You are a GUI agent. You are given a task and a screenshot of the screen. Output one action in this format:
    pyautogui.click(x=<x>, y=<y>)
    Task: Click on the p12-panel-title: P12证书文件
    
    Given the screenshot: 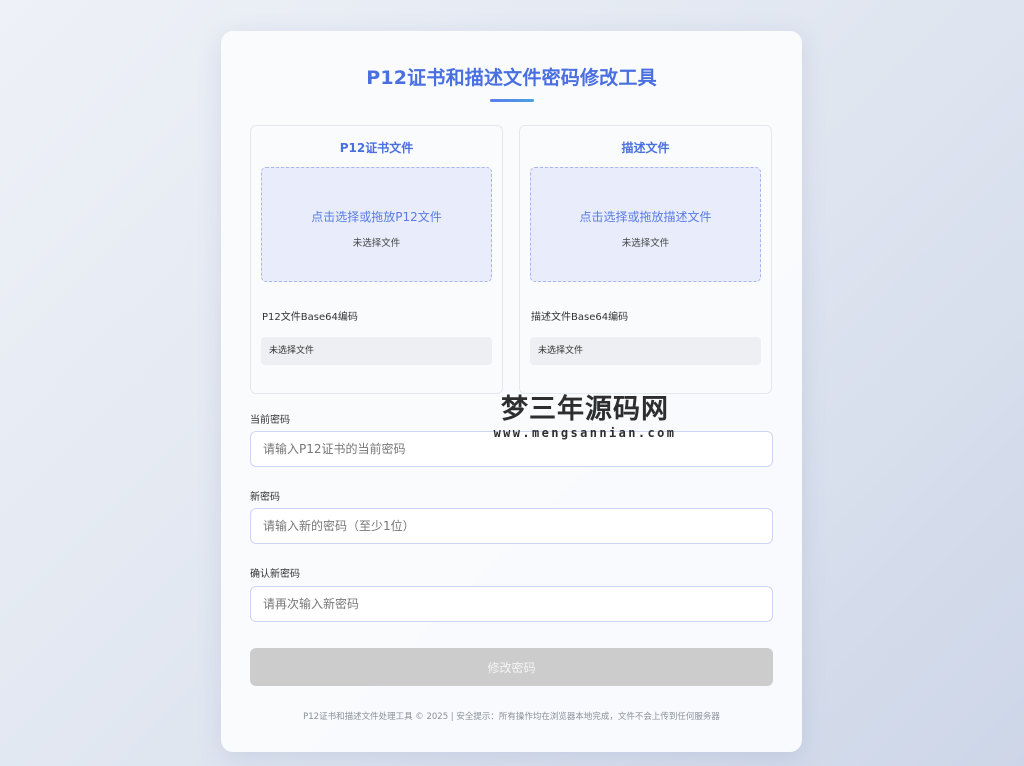 What is the action you would take?
    pyautogui.click(x=376, y=148)
    